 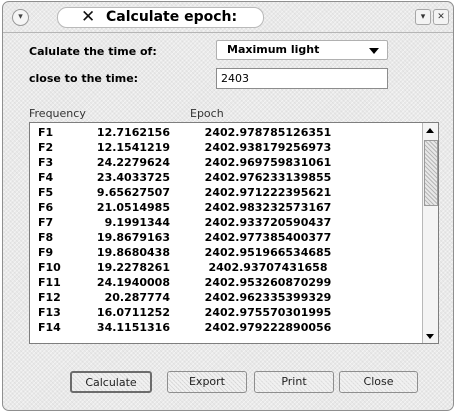 What do you see at coordinates (84, 78) in the screenshot?
I see `close-time-label: close to the time:` at bounding box center [84, 78].